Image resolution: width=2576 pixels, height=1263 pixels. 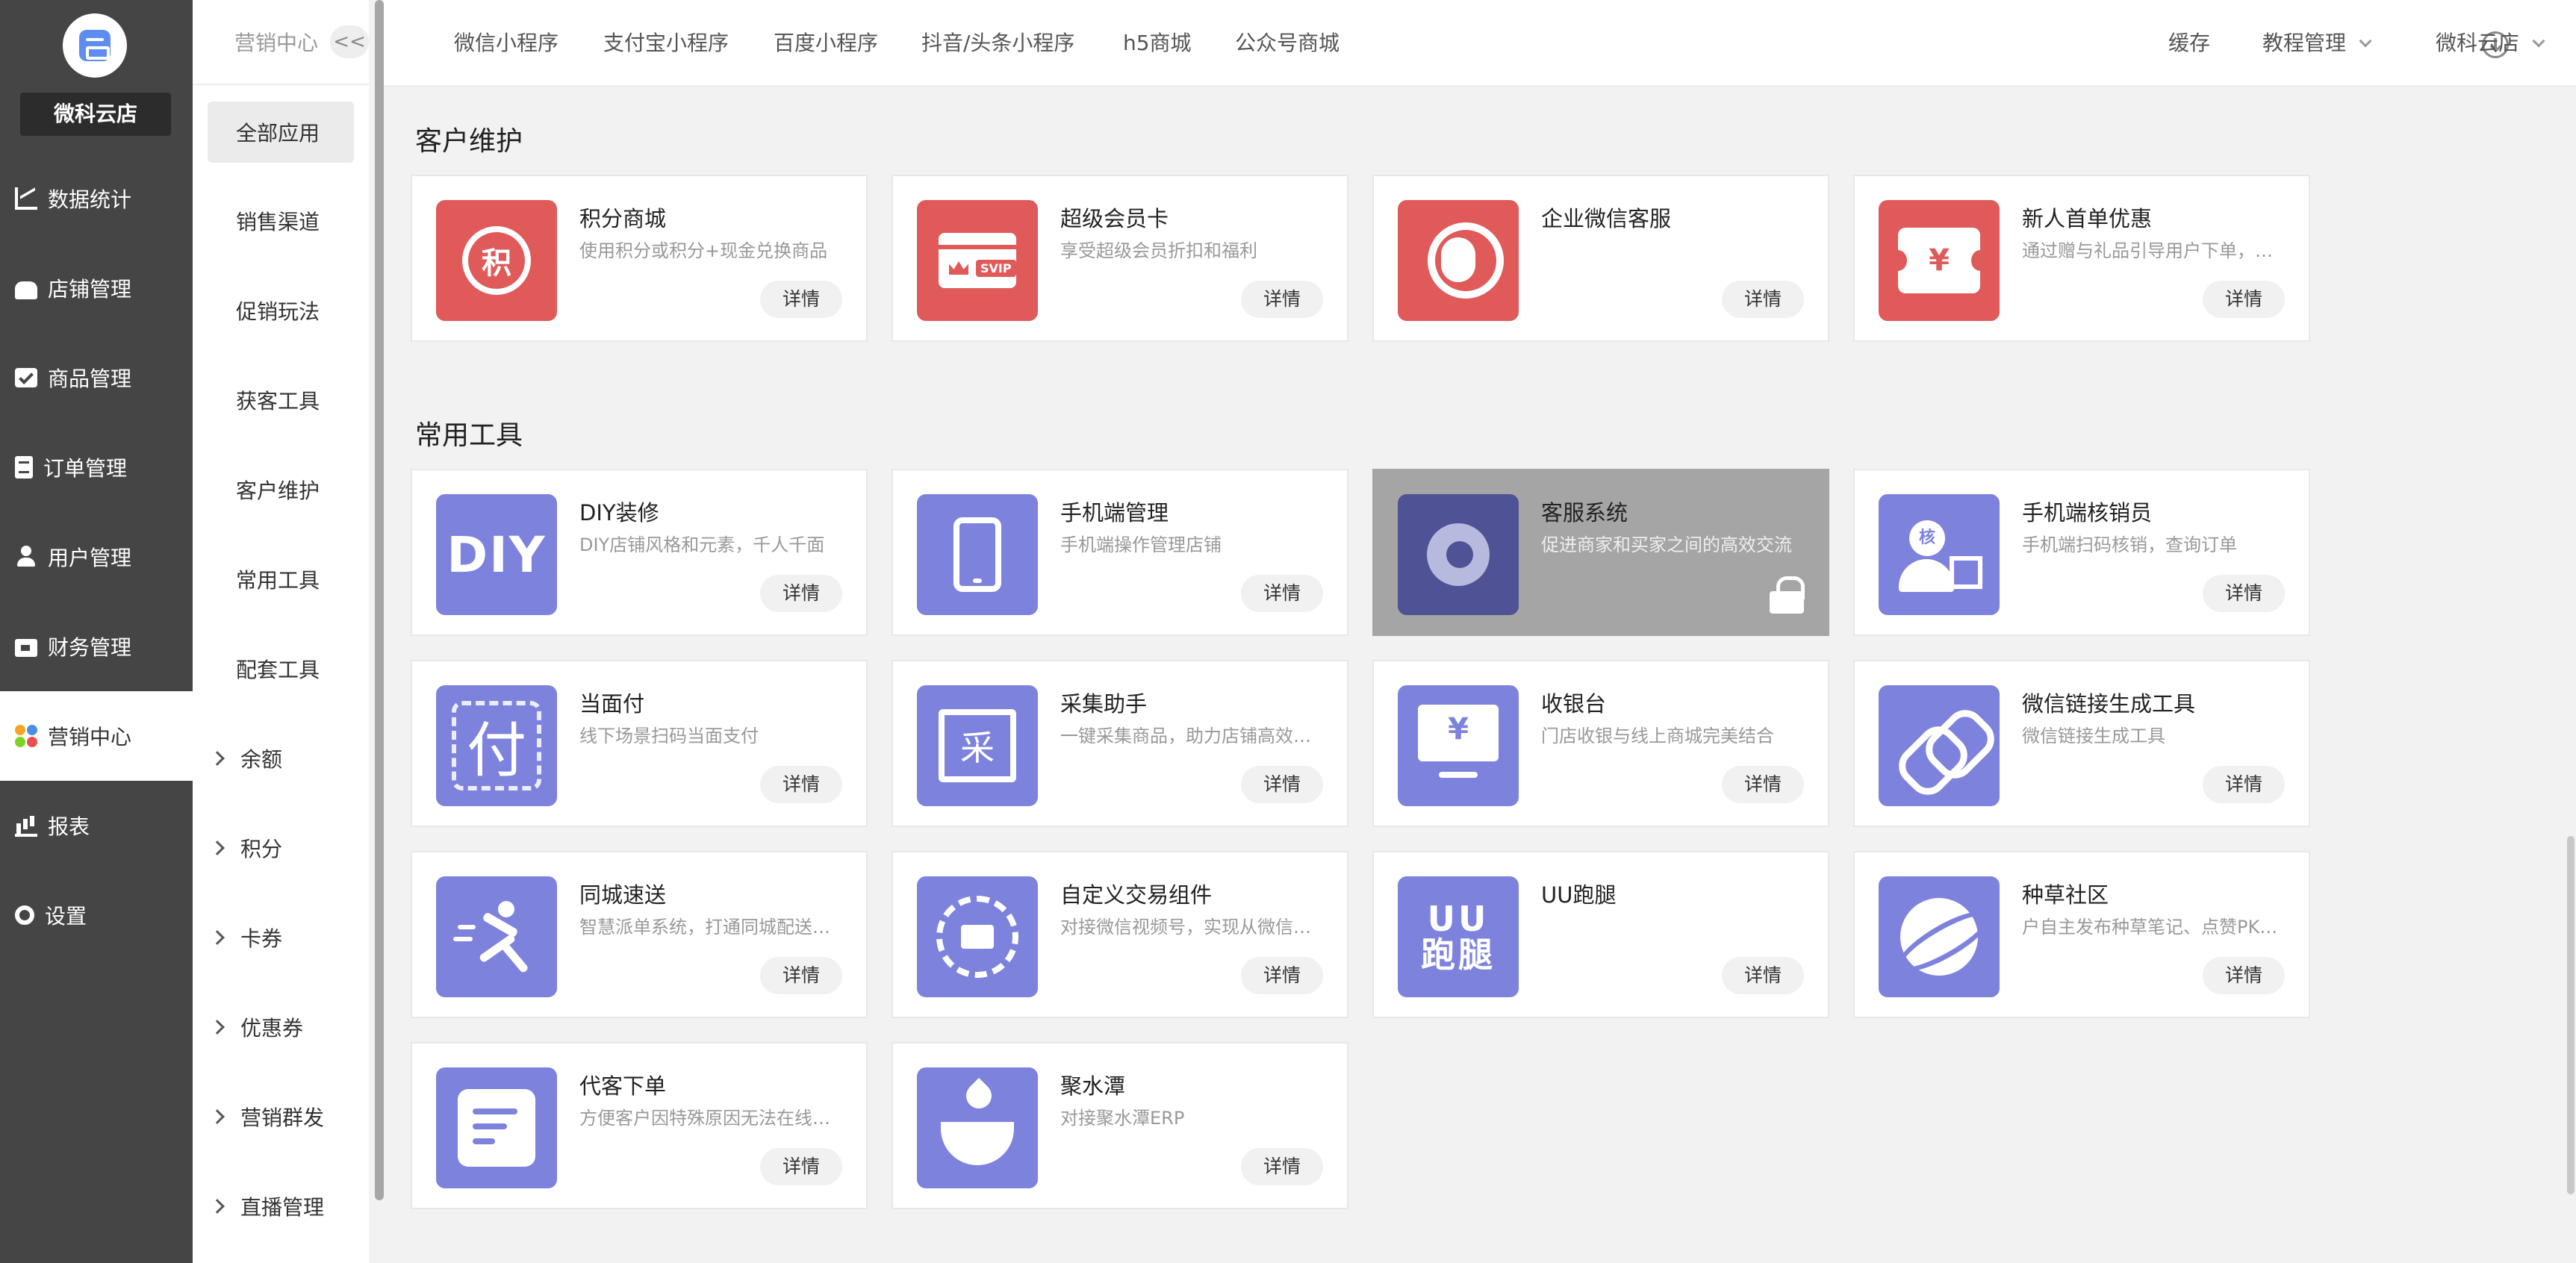 What do you see at coordinates (1574, 704) in the screenshot?
I see `card-title: 收银台` at bounding box center [1574, 704].